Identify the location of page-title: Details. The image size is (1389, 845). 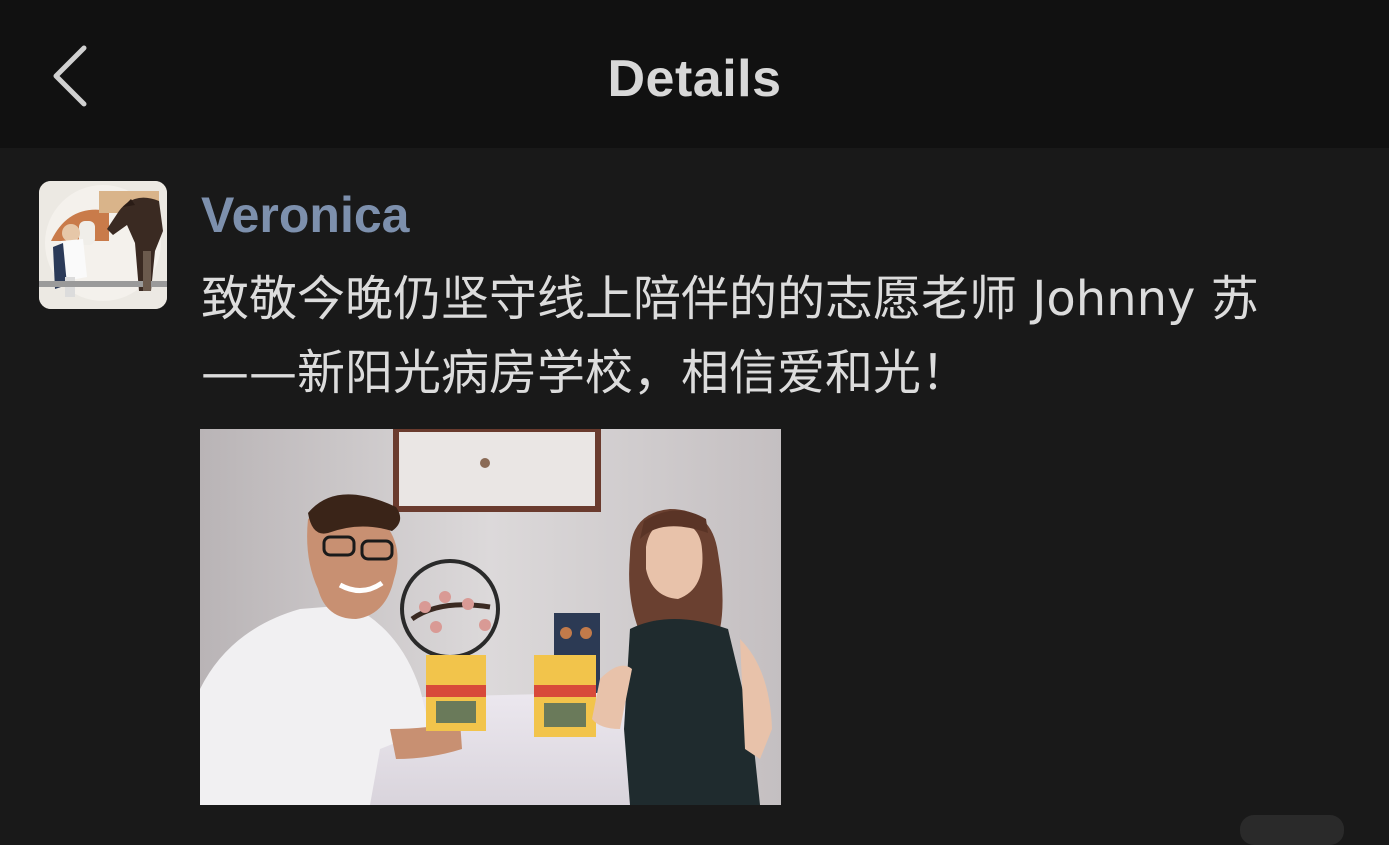
(694, 79).